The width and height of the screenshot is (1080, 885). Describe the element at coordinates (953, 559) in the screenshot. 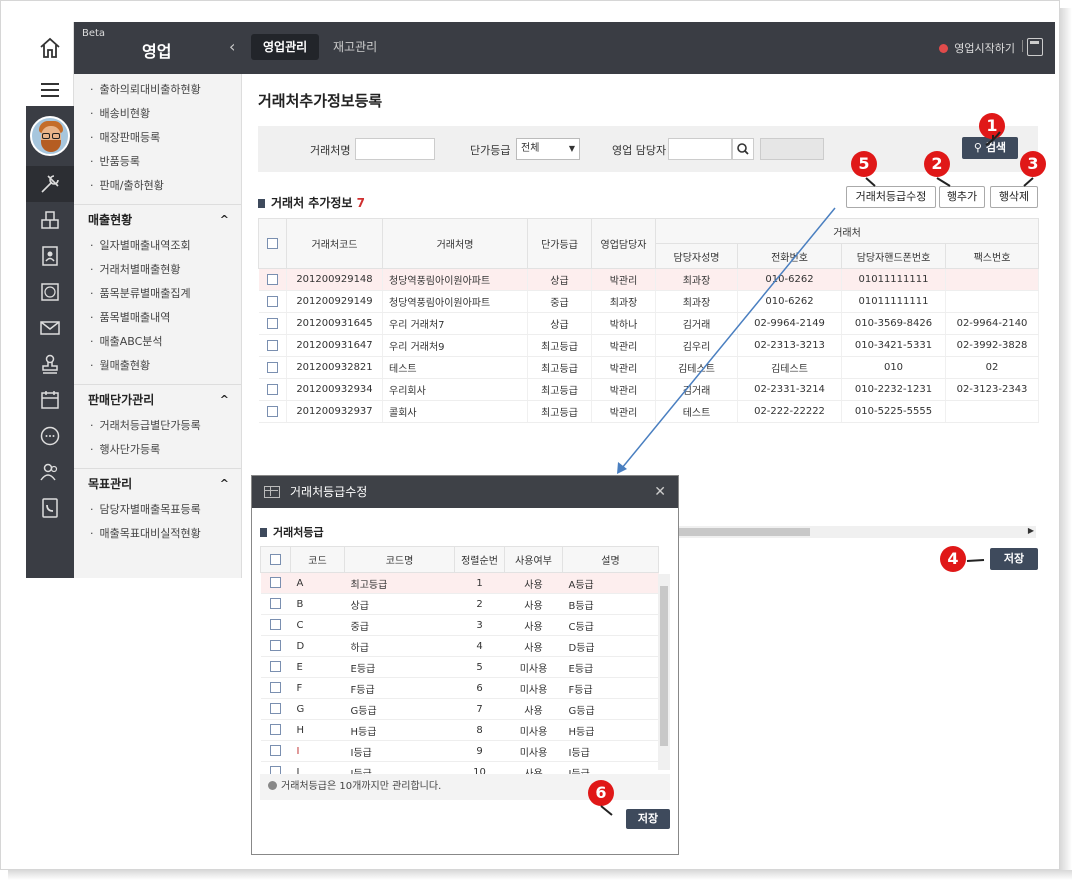

I see `callout-badge-4: 4` at that location.